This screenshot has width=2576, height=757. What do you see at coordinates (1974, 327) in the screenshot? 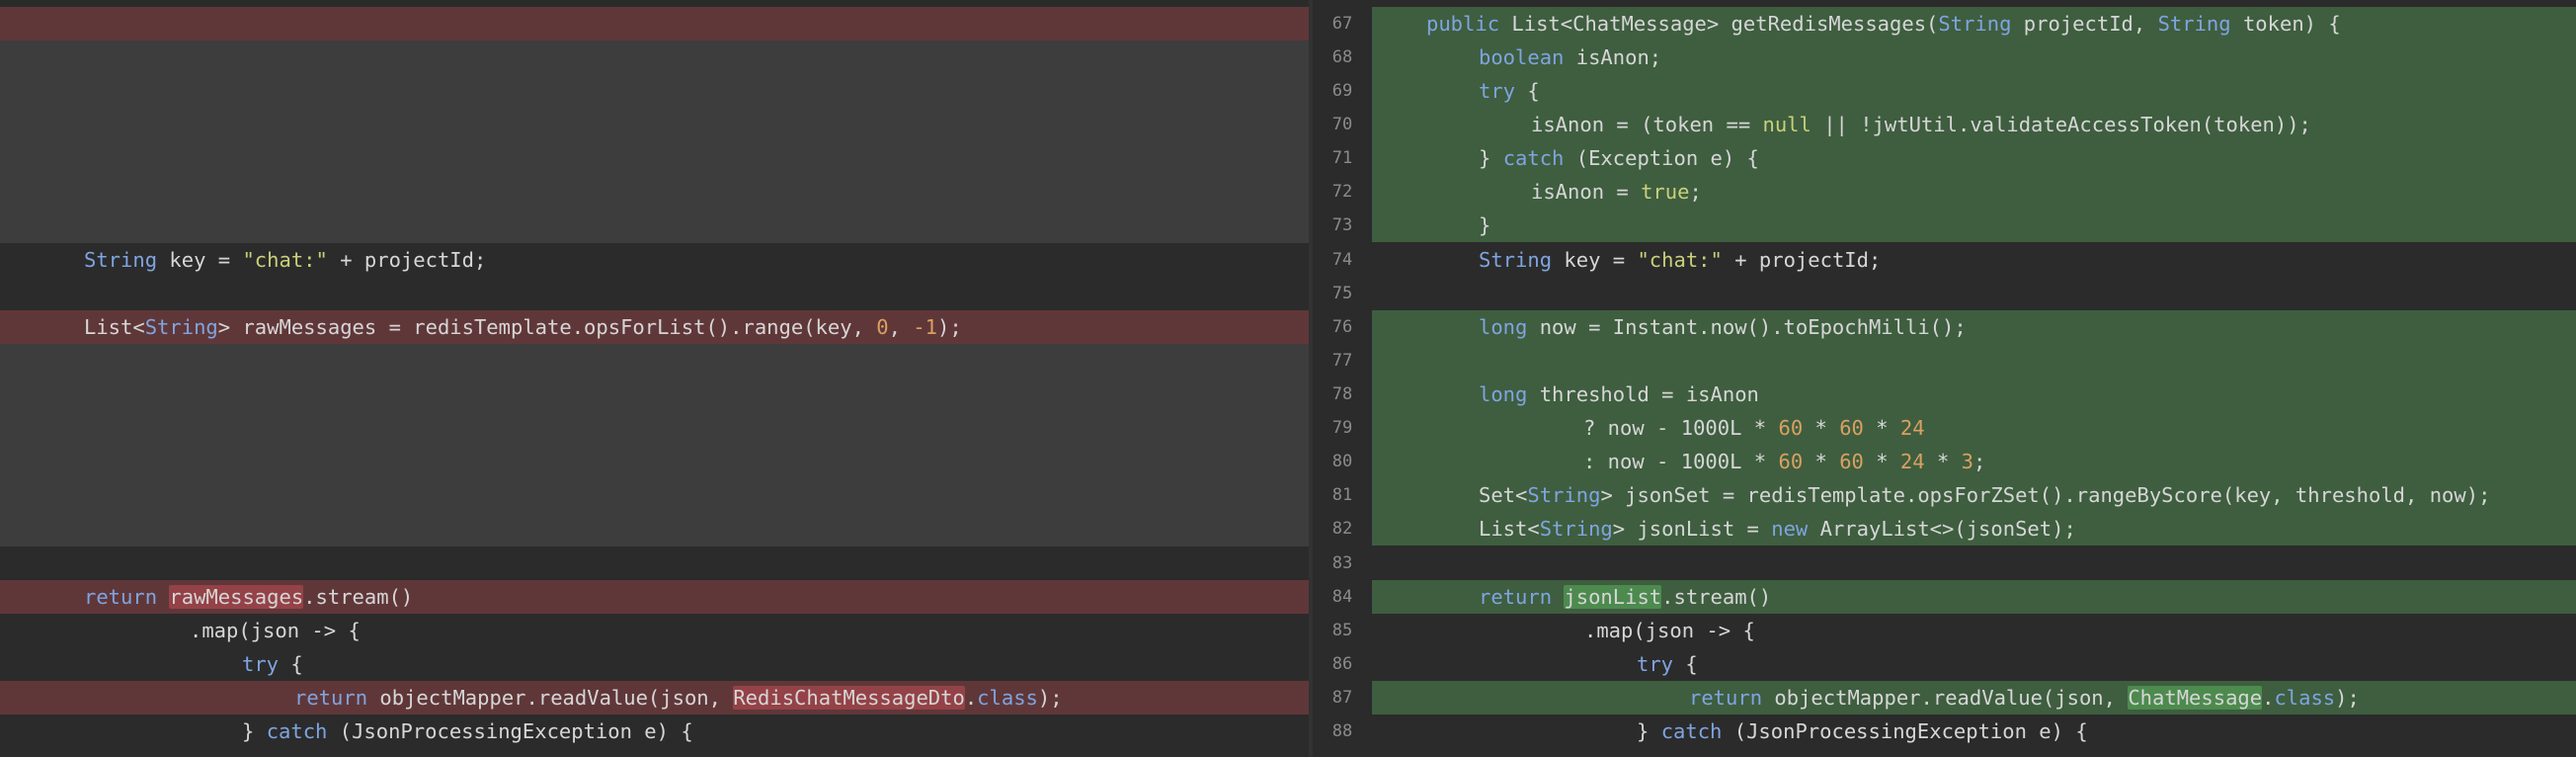
I see `code-line-now: long now = Instant.now().toEpochMilli();` at bounding box center [1974, 327].